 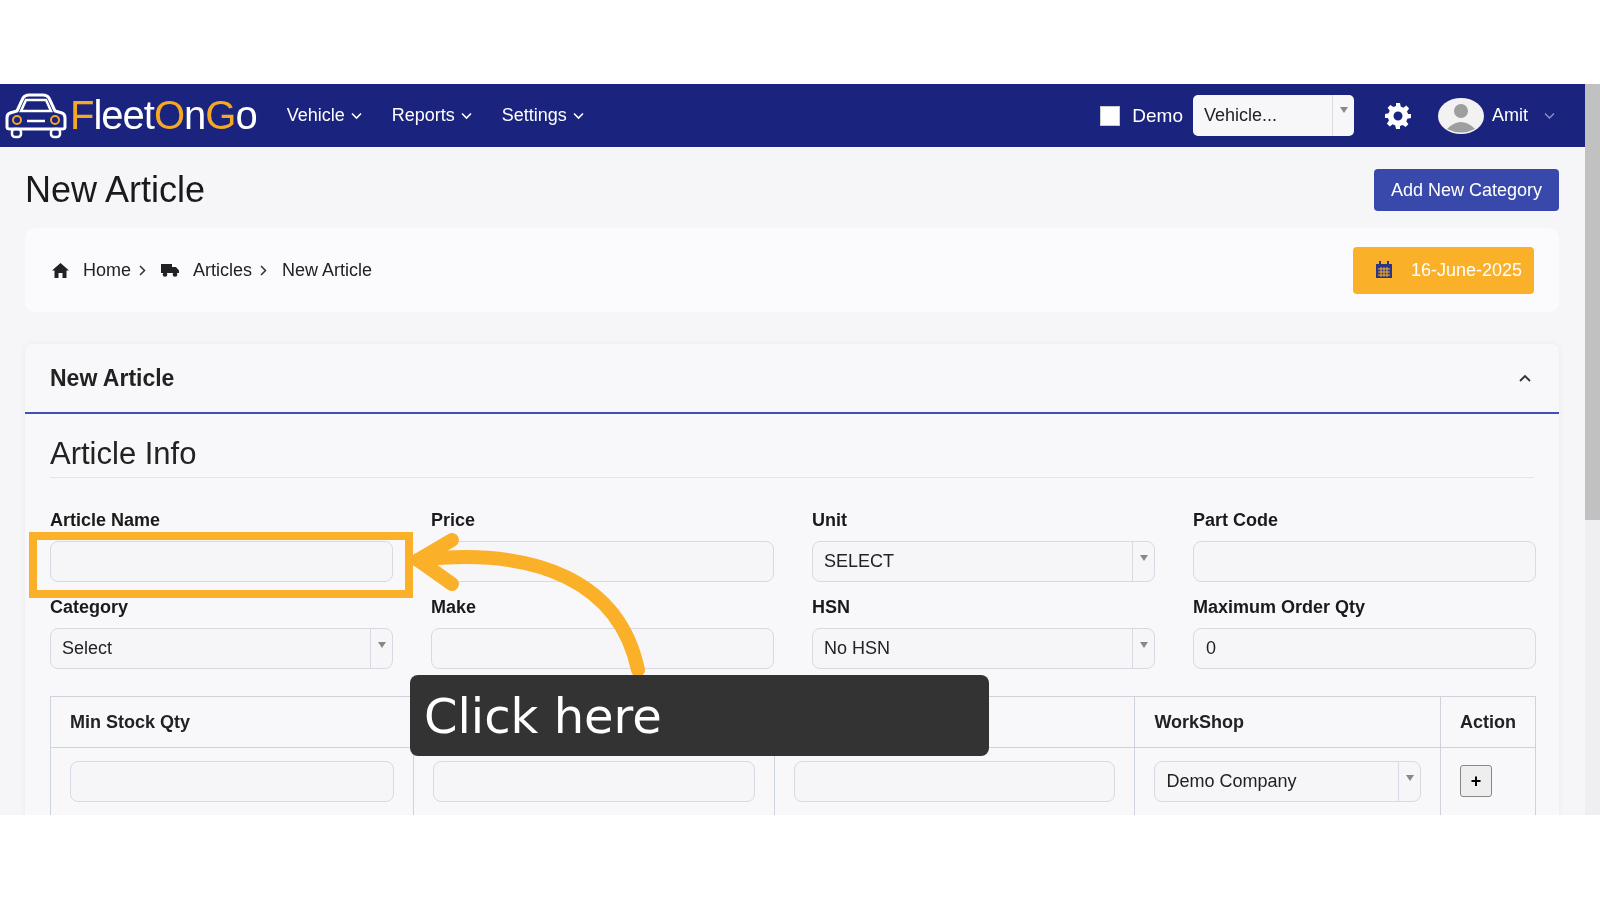 What do you see at coordinates (983, 648) in the screenshot?
I see `select-field: No HSN` at bounding box center [983, 648].